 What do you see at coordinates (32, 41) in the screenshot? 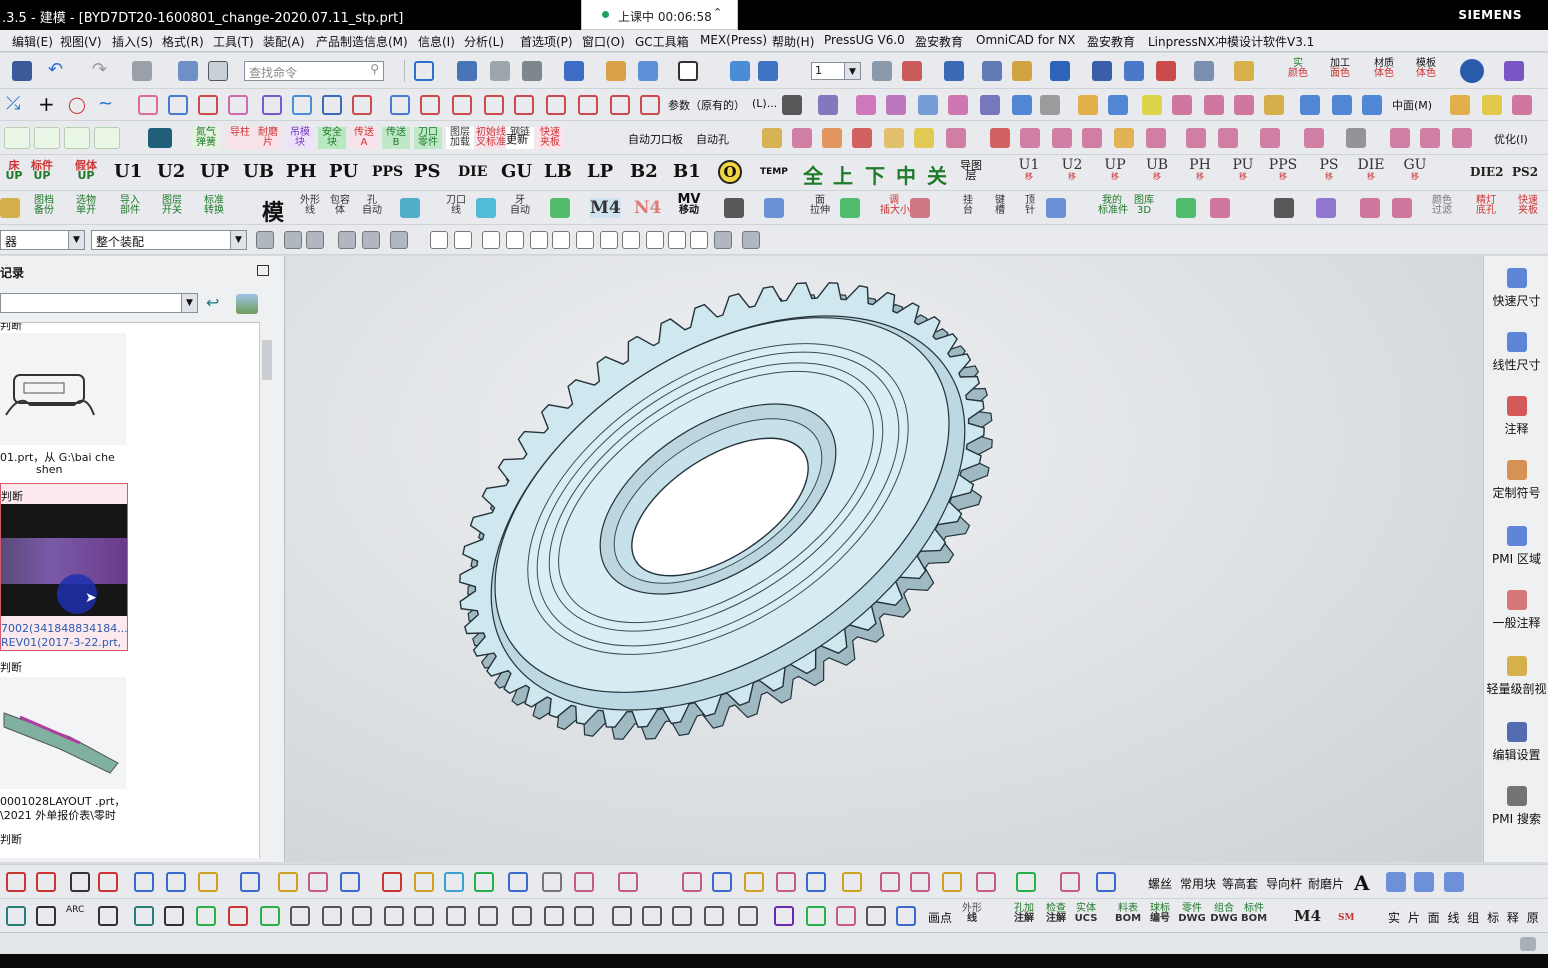
I see `menu-item: 编辑(E)` at bounding box center [32, 41].